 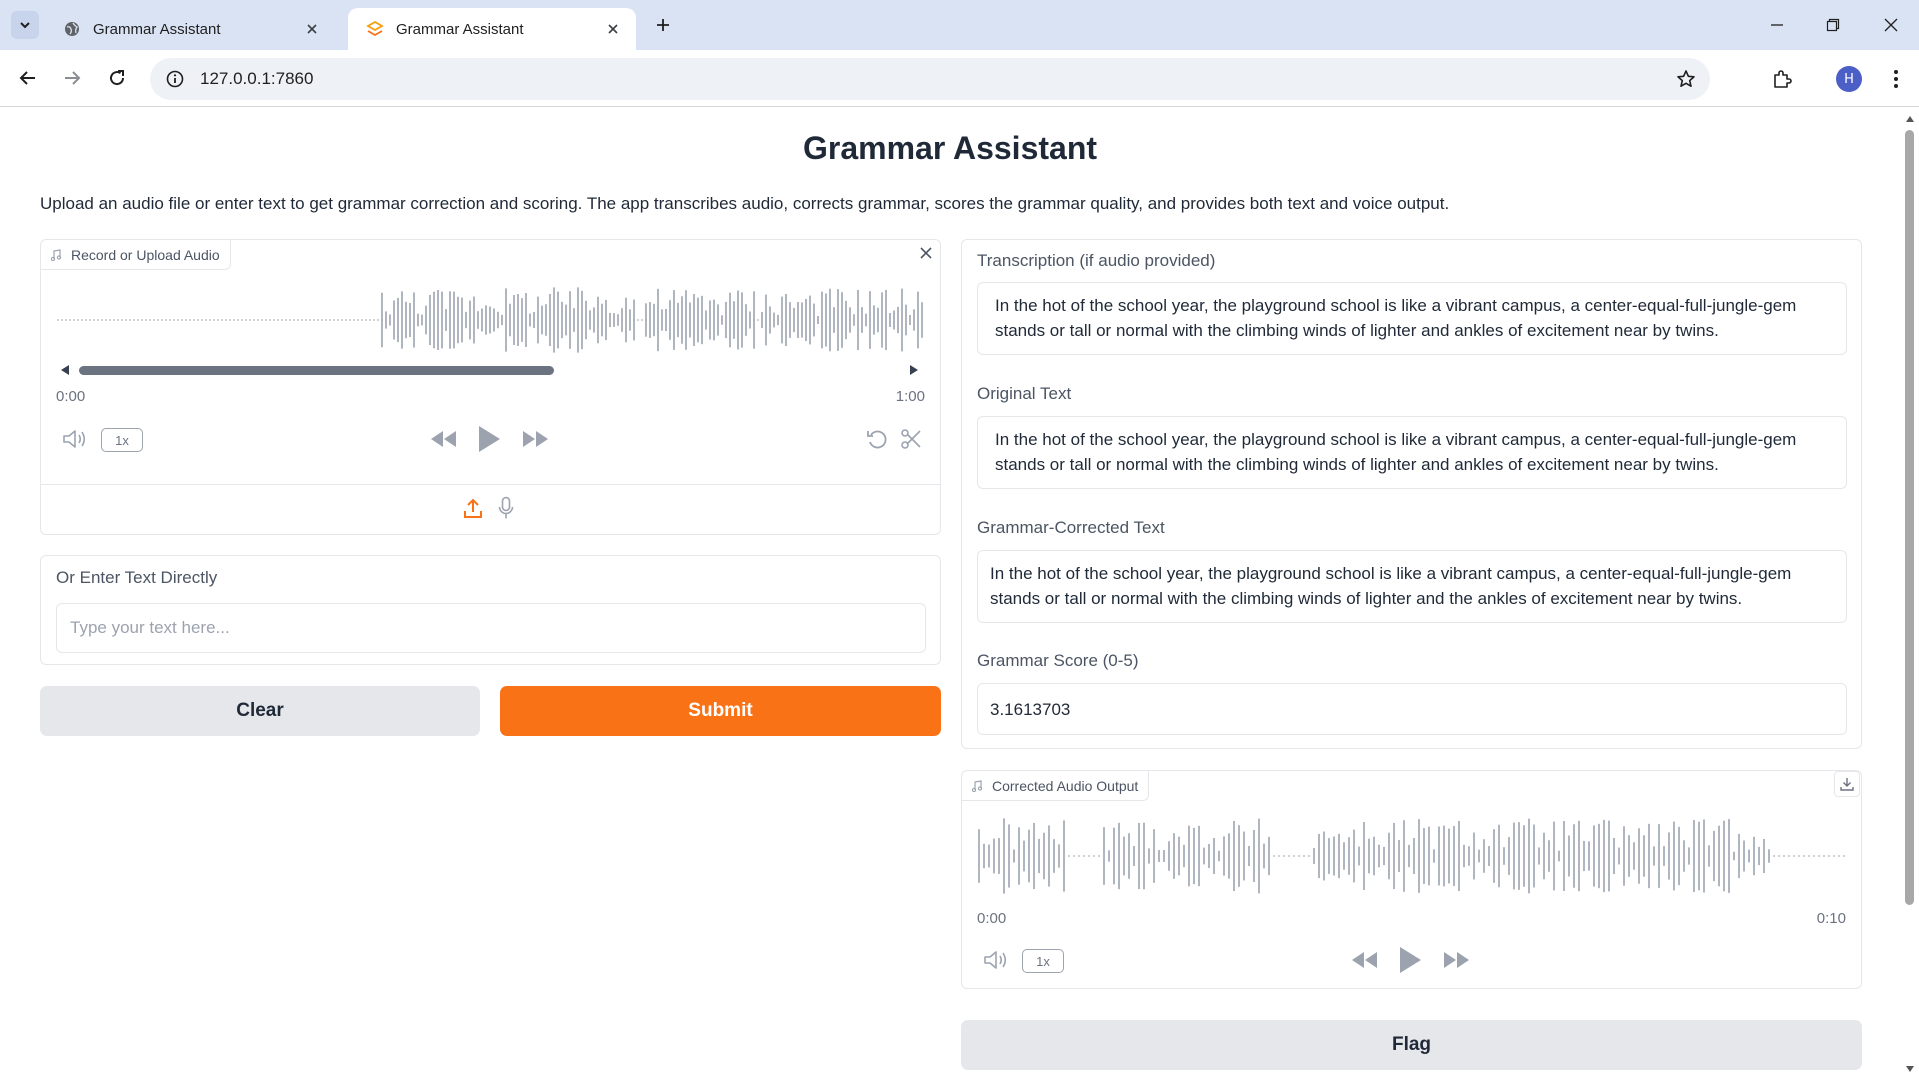 What do you see at coordinates (930, 79) in the screenshot?
I see `address-bar: 127.0.0.1:7860` at bounding box center [930, 79].